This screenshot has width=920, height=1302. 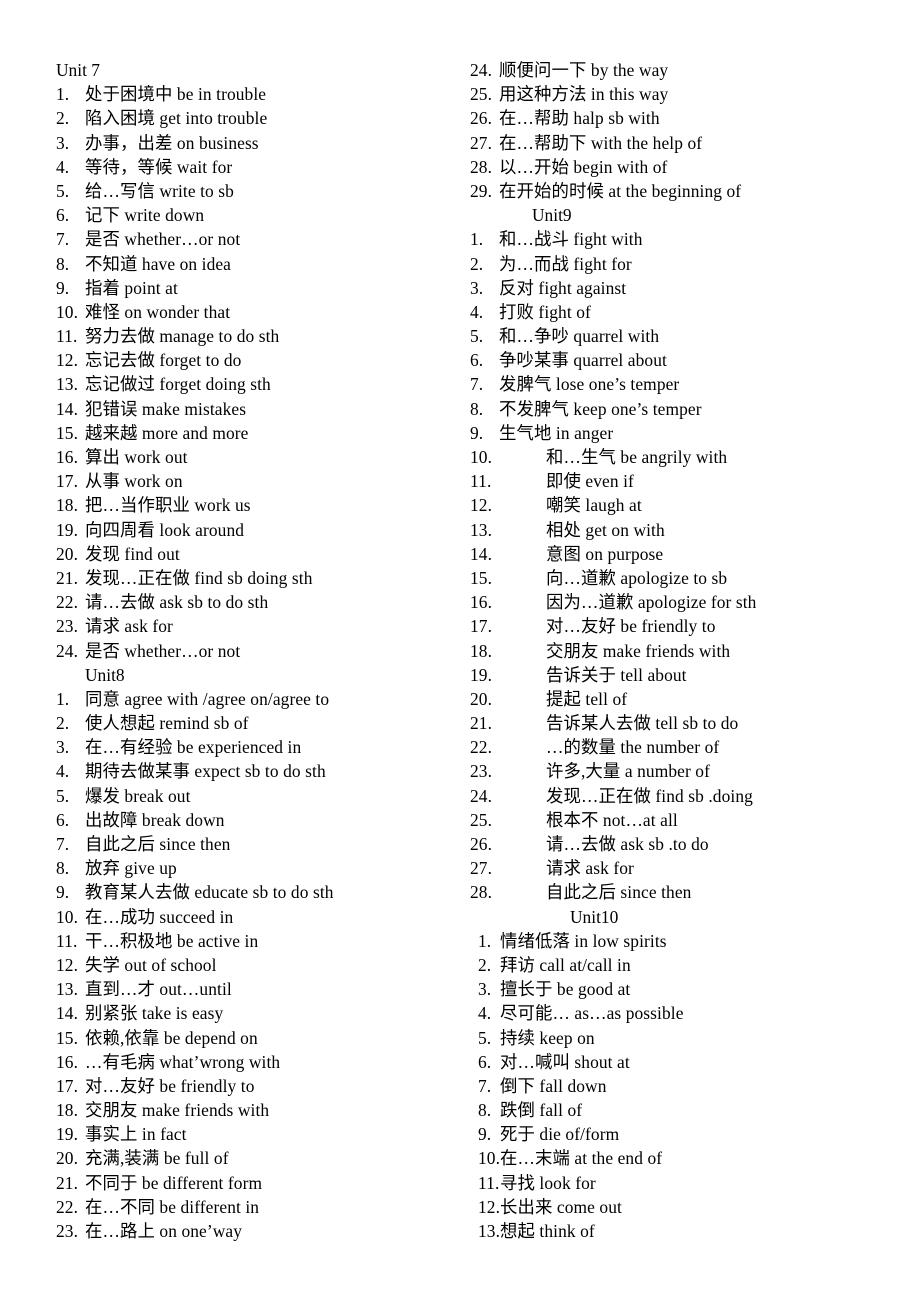 I want to click on list-item-text: 自此之后 since then, so click(x=619, y=892).